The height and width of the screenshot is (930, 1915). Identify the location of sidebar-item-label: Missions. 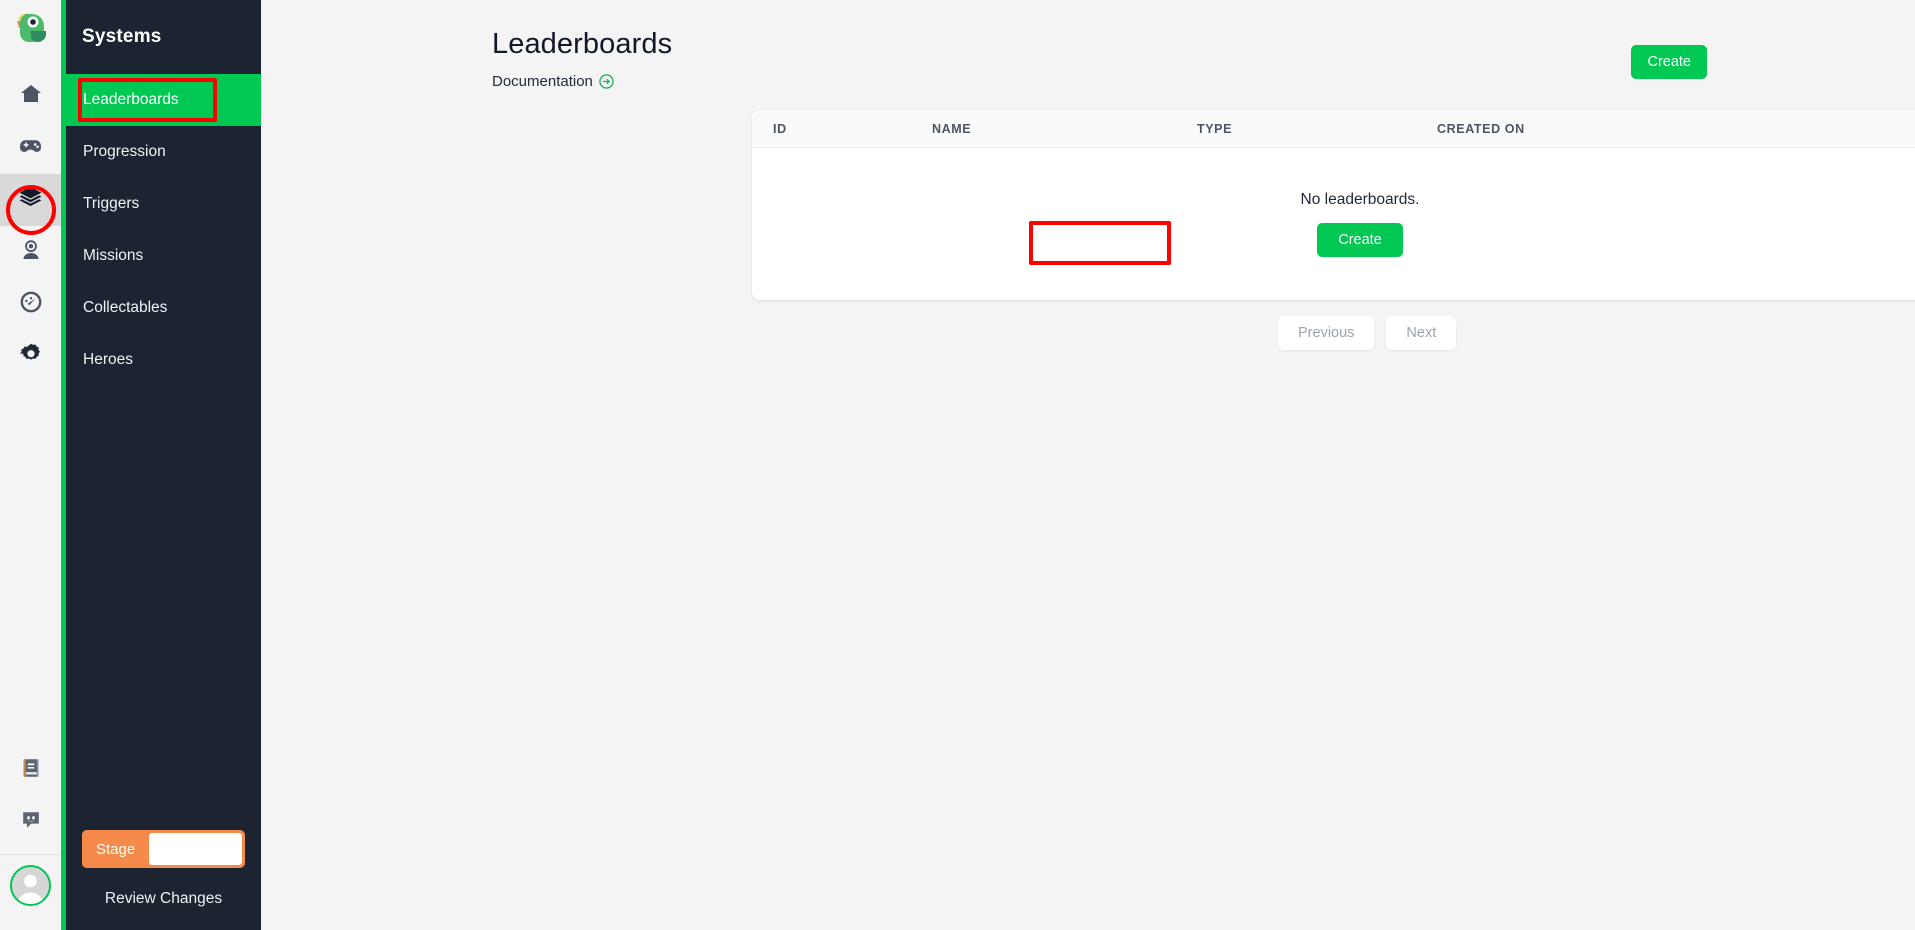
(113, 255).